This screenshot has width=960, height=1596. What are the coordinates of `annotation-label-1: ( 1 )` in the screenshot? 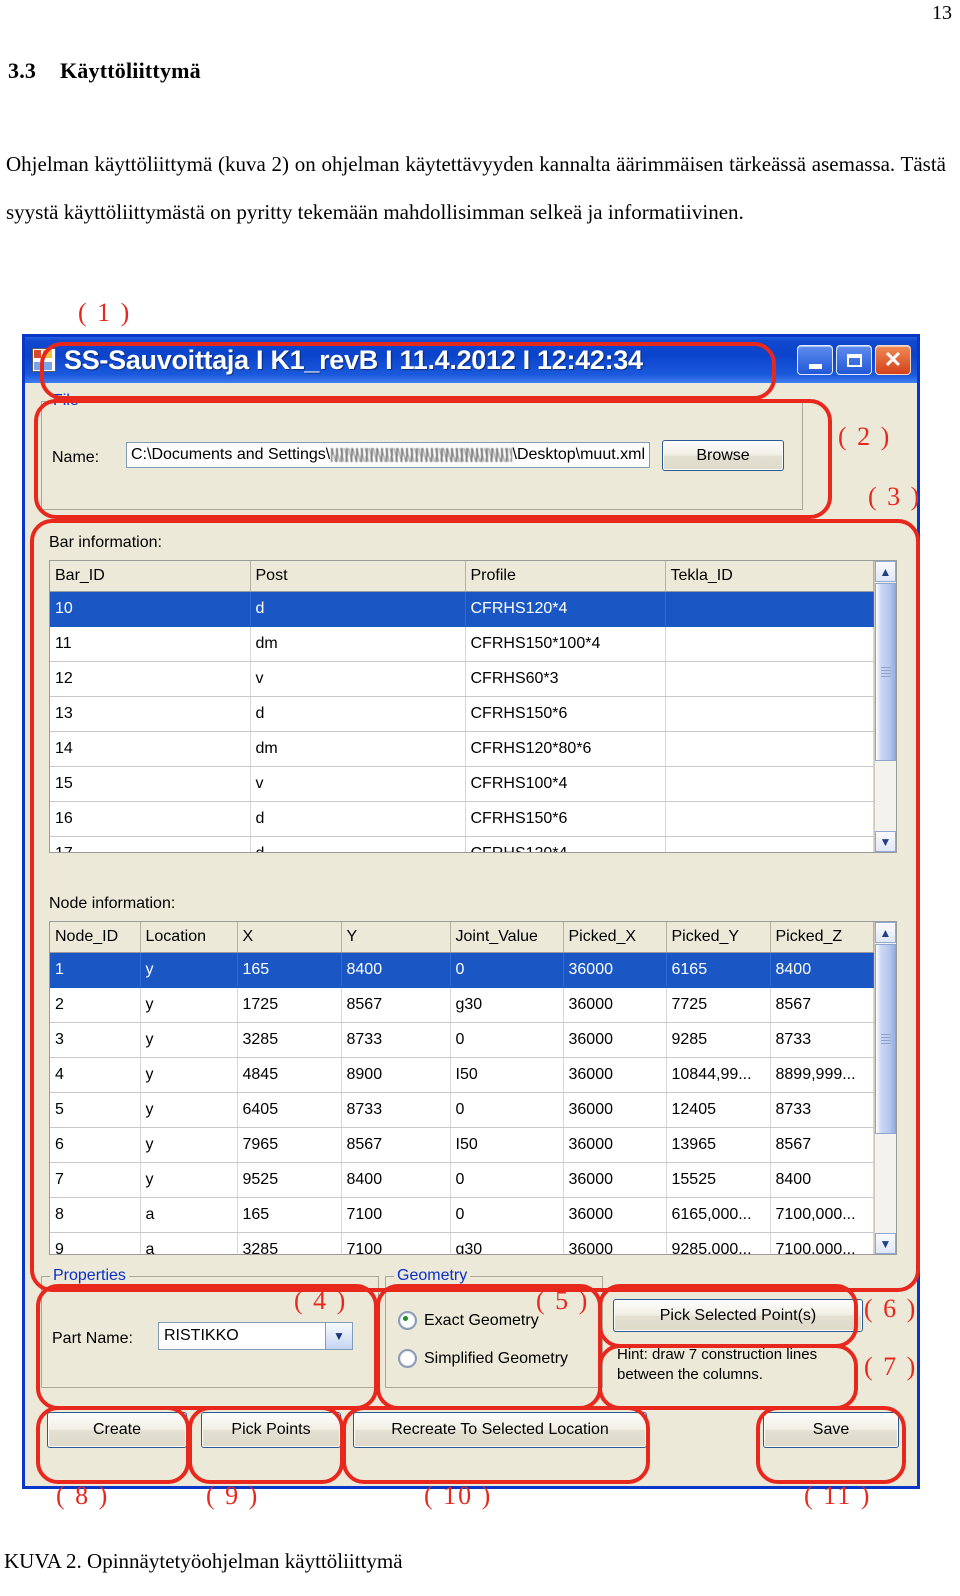 It's located at (105, 312).